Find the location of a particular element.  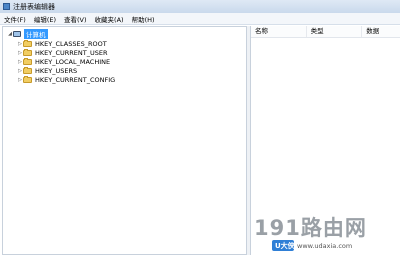

tree-item-hku: ▷ HKEY_USERS is located at coordinates (47, 70).